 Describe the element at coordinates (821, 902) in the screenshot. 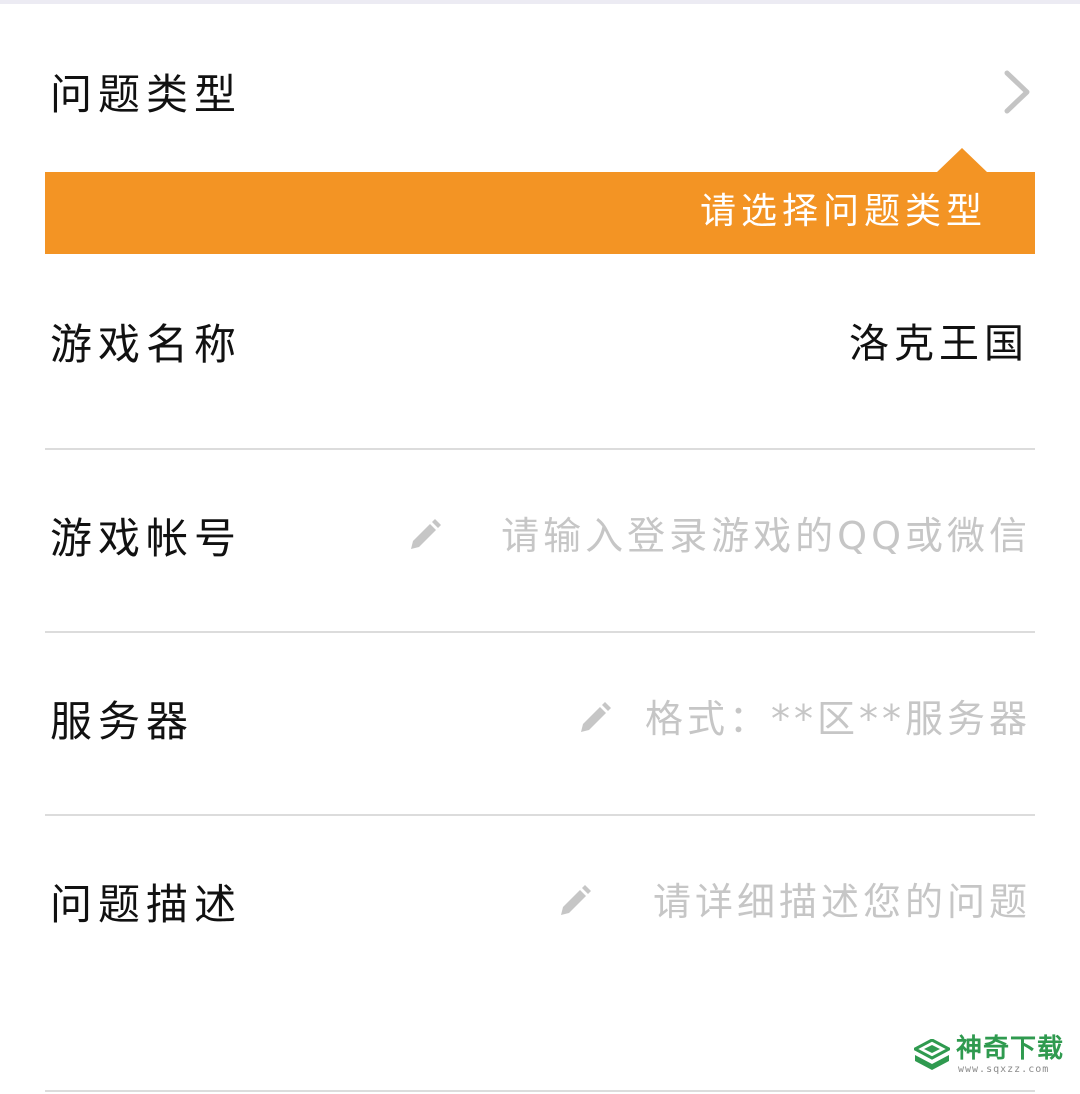

I see `description-input` at that location.